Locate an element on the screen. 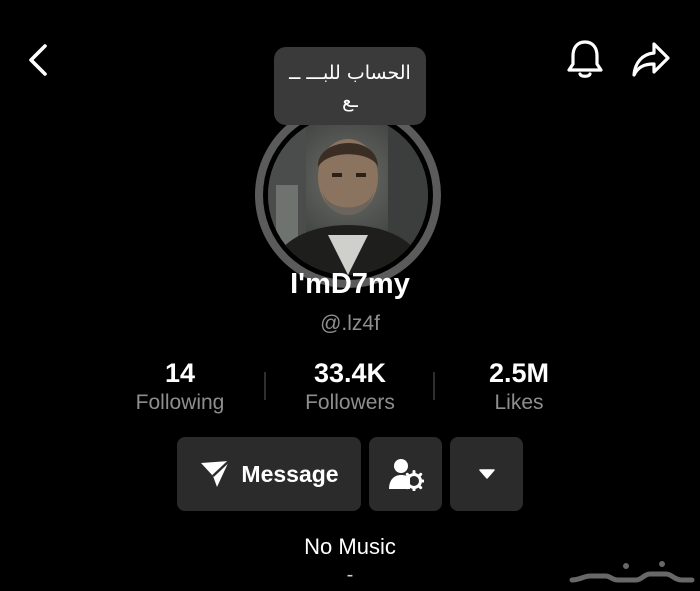  followers-count: 33.4K is located at coordinates (350, 373).